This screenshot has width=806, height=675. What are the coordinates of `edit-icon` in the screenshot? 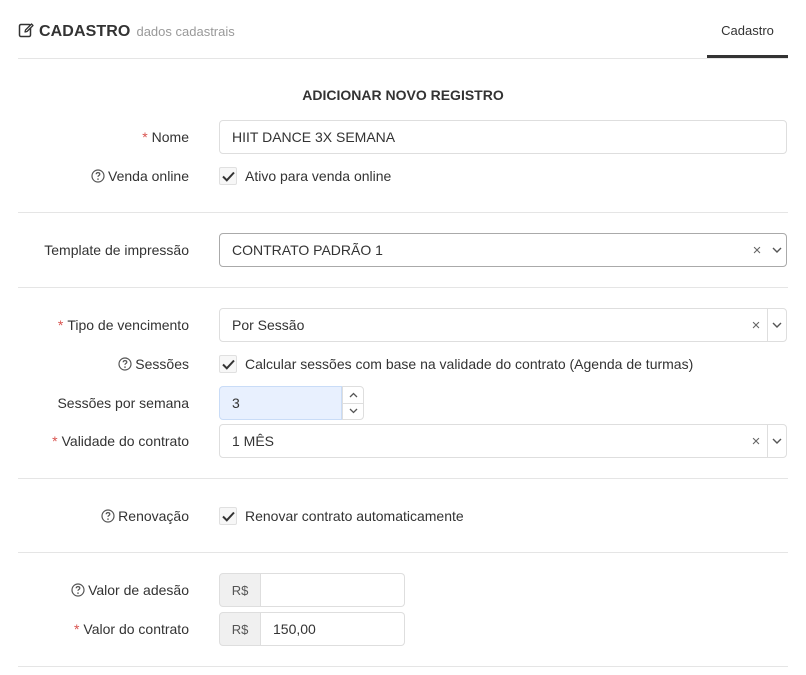 It's located at (26, 30).